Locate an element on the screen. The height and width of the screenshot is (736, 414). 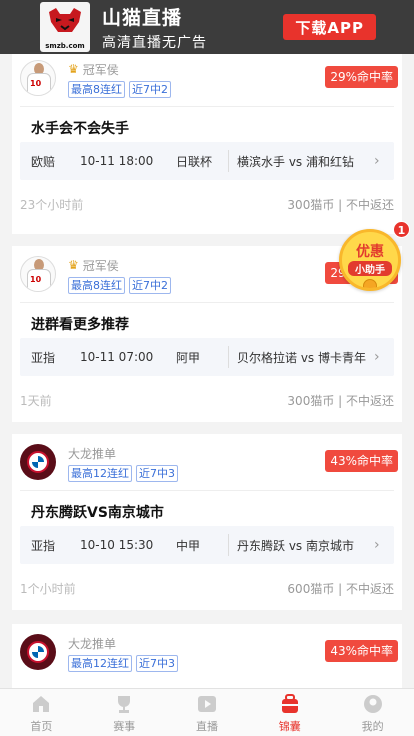
play-icon is located at coordinates (206, 704).